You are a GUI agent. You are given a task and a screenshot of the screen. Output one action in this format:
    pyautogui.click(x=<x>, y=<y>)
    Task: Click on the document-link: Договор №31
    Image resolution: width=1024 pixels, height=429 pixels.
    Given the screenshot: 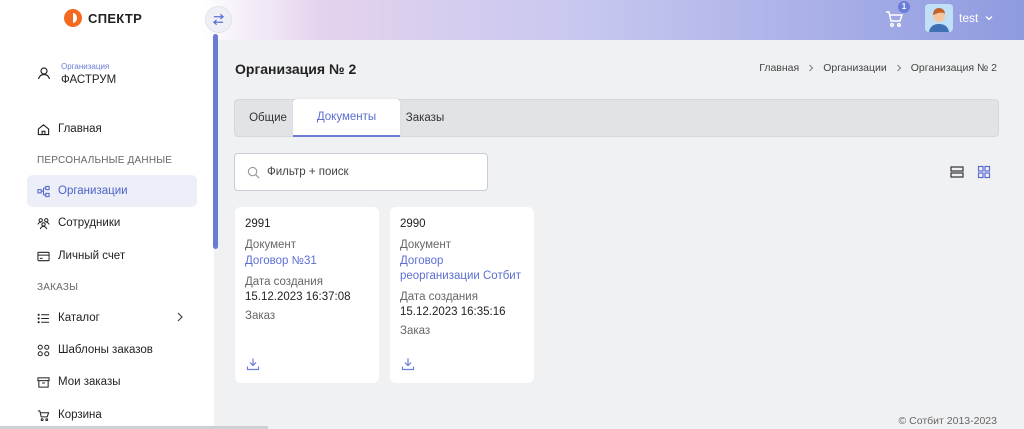 What is the action you would take?
    pyautogui.click(x=307, y=261)
    